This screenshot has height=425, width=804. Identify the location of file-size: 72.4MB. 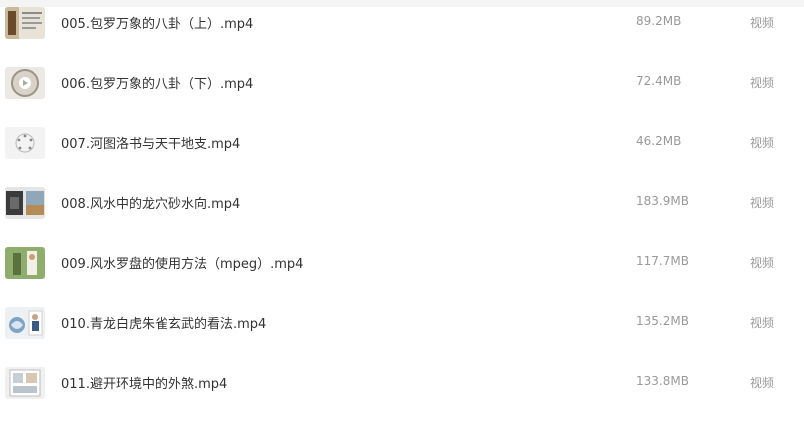
(659, 81).